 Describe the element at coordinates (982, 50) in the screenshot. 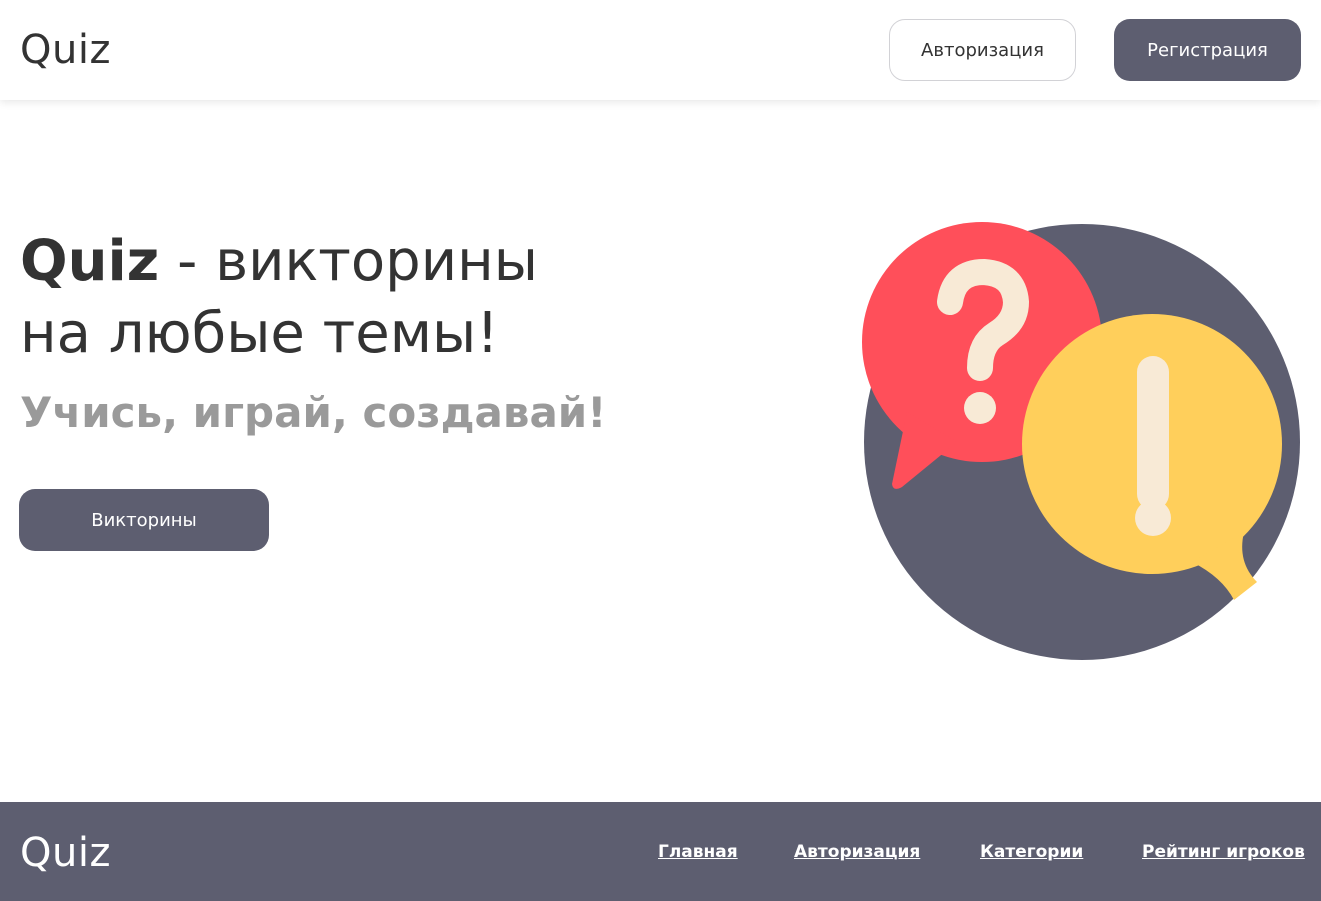

I see `login-button: Авторизация` at that location.